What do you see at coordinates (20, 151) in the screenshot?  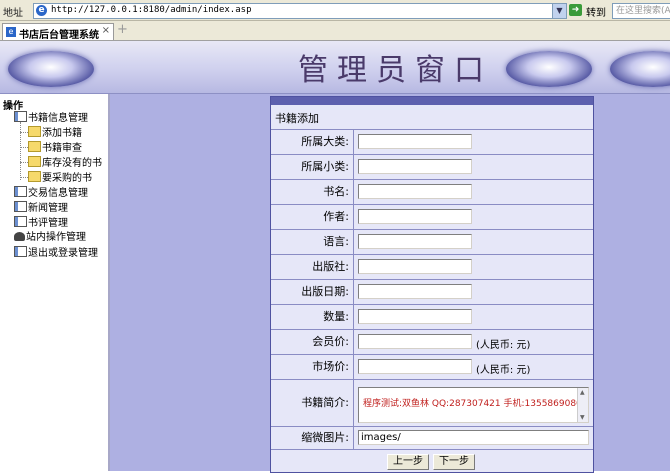 I see `tree-line` at bounding box center [20, 151].